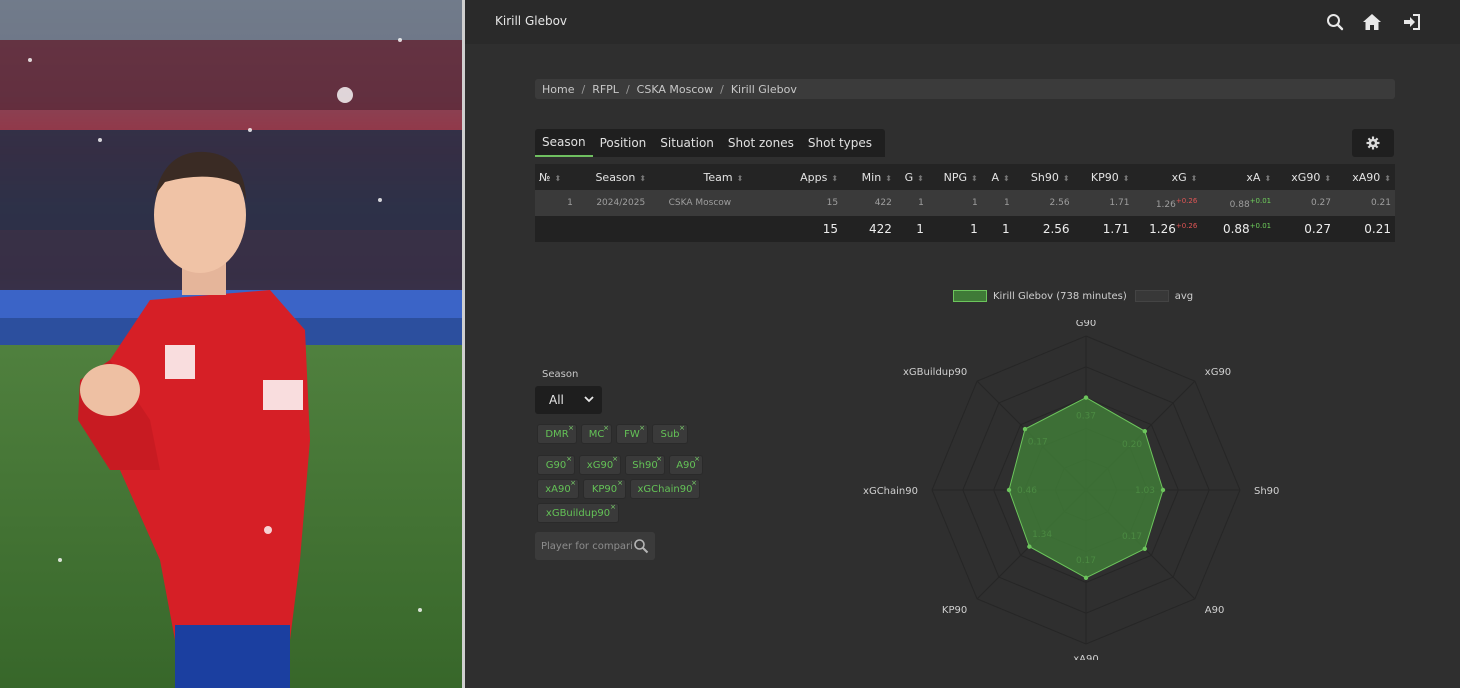 The image size is (1460, 688). What do you see at coordinates (556, 203) in the screenshot?
I see `cell-num: 1` at bounding box center [556, 203].